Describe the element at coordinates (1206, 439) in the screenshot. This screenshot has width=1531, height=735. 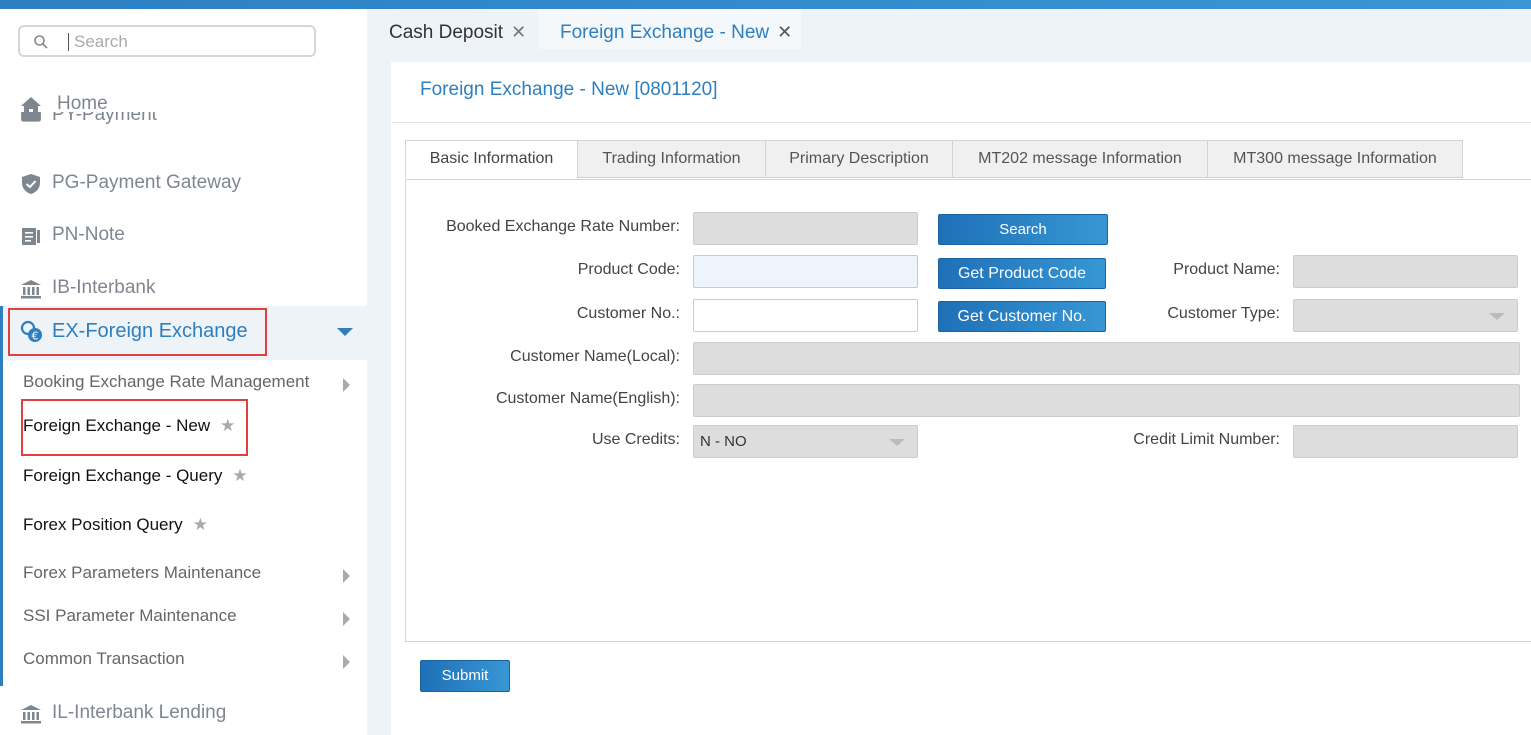
I see `credit-limit-label: Credit Limit Number:` at that location.